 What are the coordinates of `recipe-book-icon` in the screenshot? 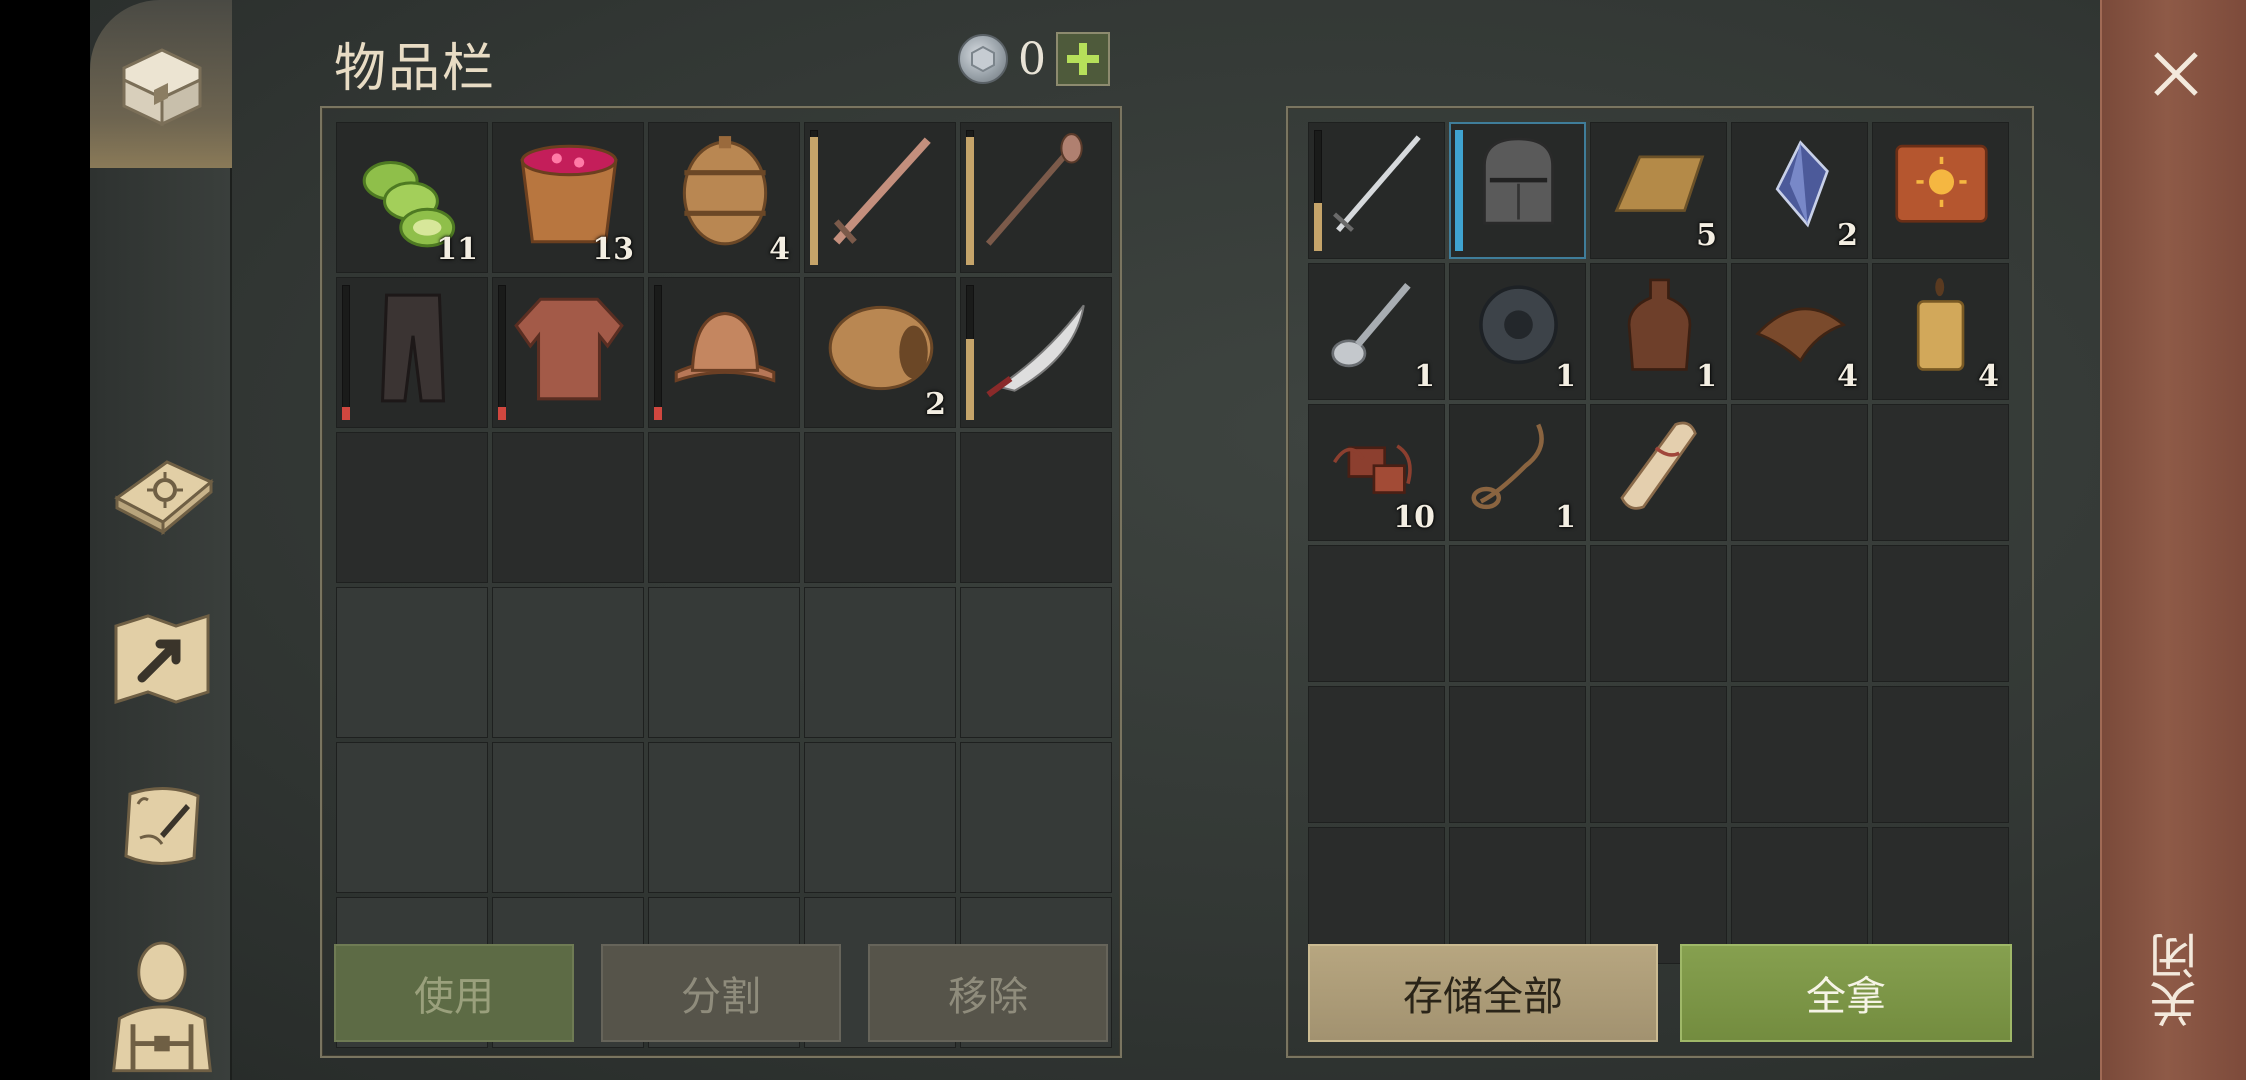 It's located at (162, 488).